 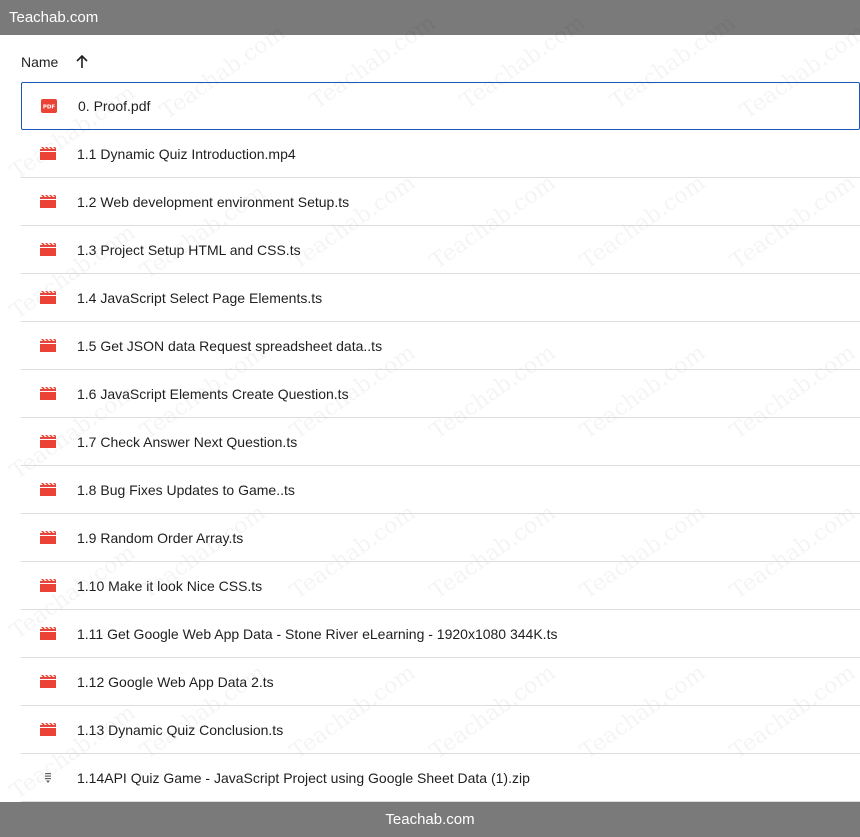 What do you see at coordinates (440, 202) in the screenshot?
I see `file-row: 1.2 Web development environment Setup.ts` at bounding box center [440, 202].